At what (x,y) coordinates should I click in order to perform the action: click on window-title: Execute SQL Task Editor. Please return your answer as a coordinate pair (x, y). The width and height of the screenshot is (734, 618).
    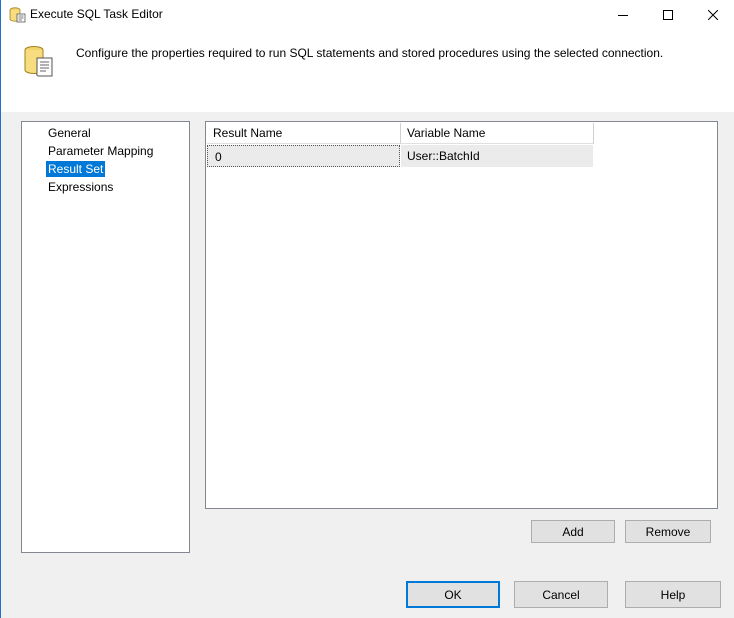
    Looking at the image, I should click on (96, 14).